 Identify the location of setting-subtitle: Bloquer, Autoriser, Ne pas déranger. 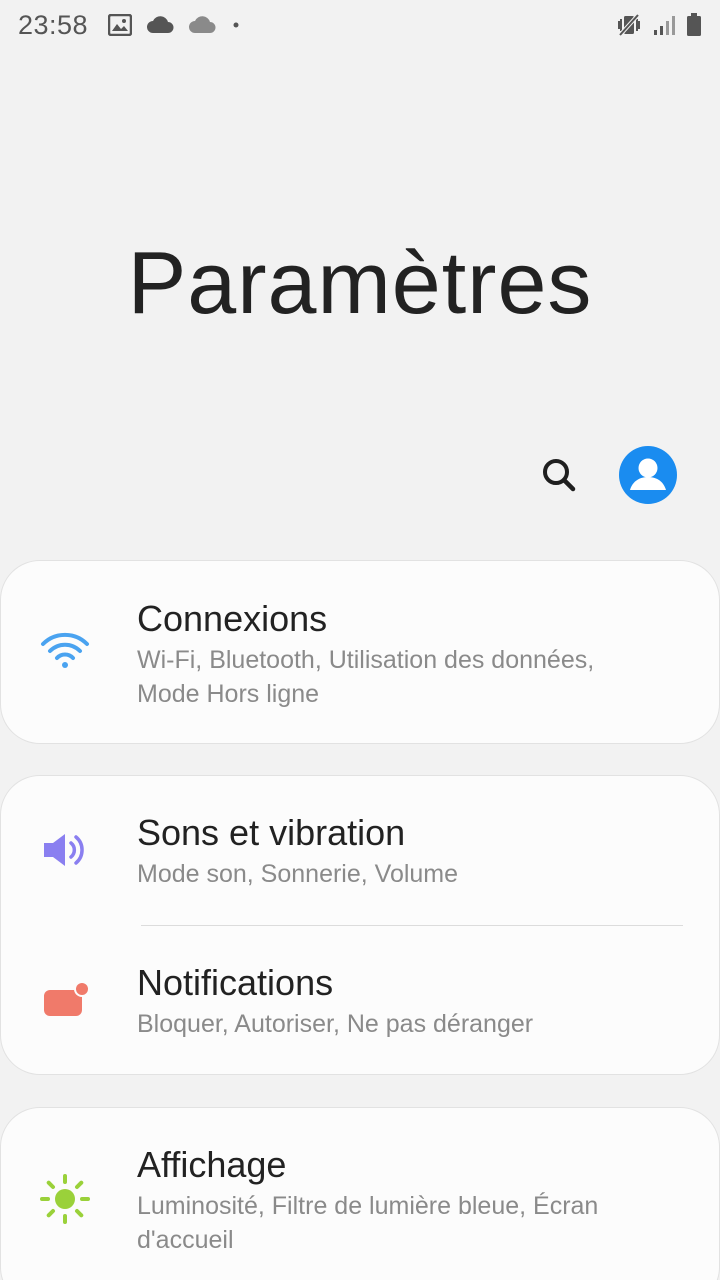
(335, 1024).